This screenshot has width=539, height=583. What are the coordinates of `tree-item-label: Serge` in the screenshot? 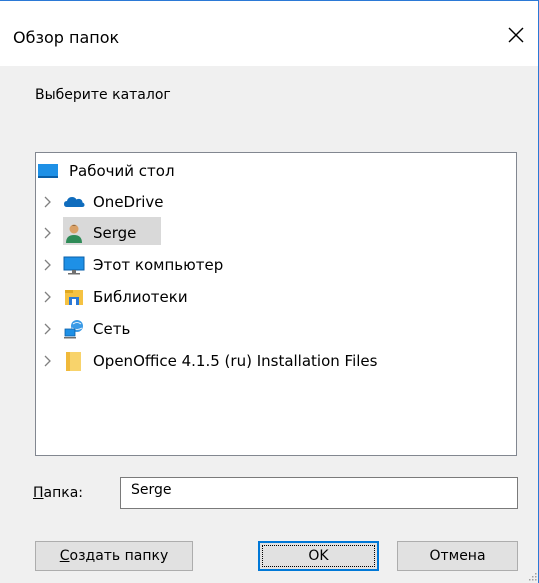 It's located at (115, 233).